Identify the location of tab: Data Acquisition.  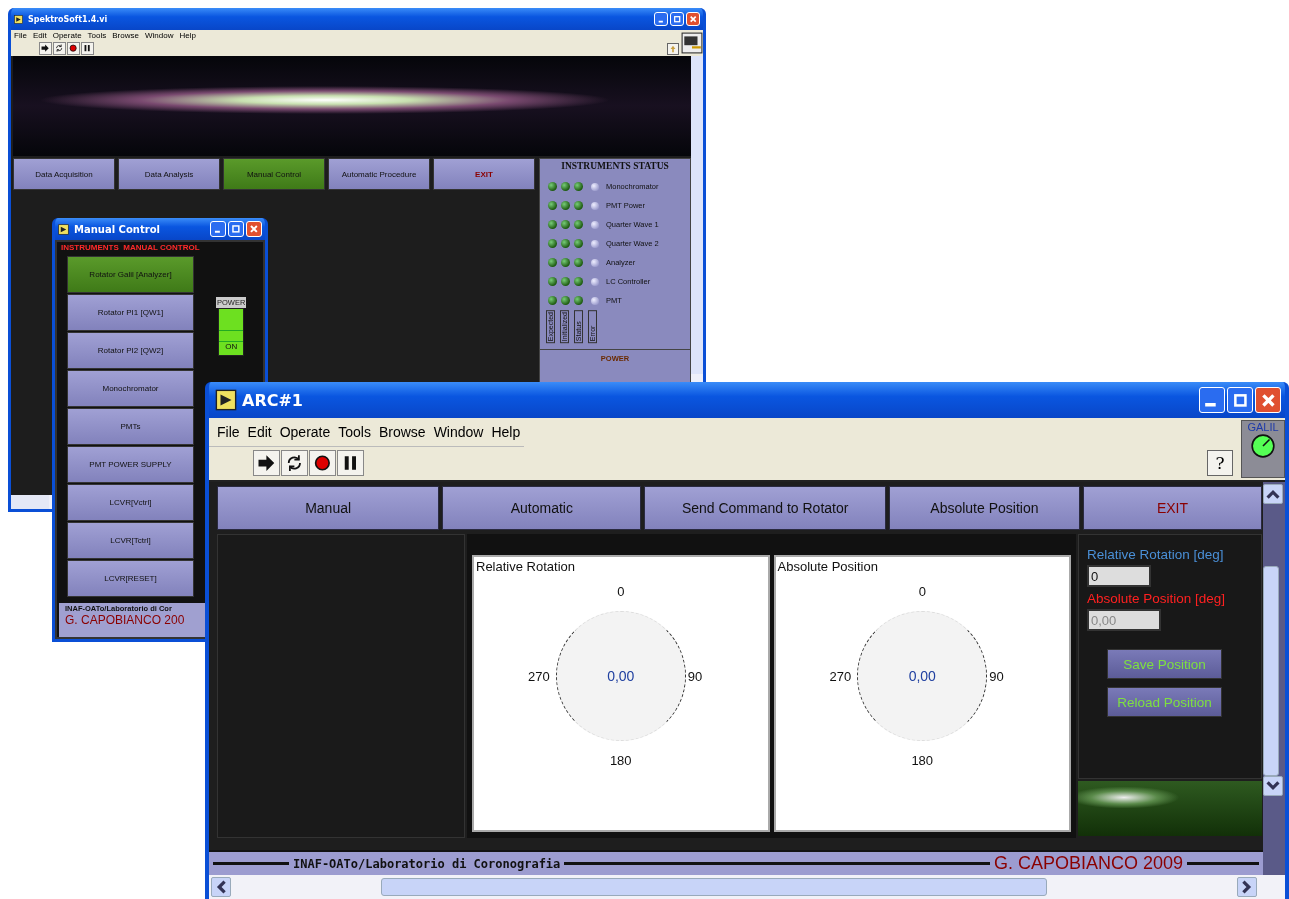
(64, 174).